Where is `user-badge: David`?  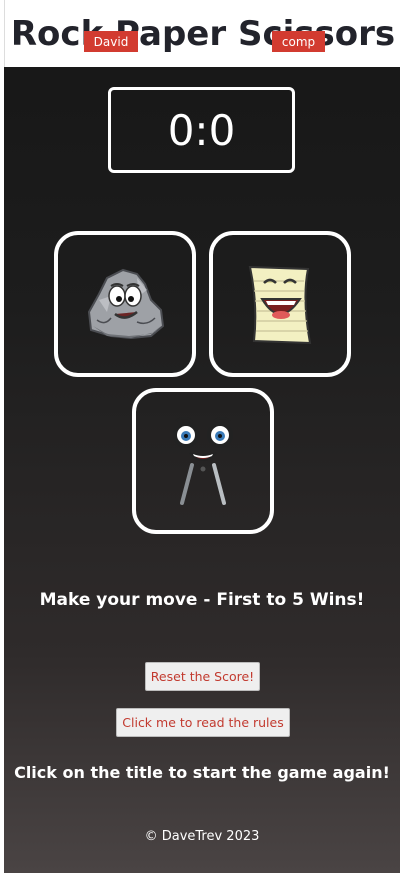 user-badge: David is located at coordinates (111, 41).